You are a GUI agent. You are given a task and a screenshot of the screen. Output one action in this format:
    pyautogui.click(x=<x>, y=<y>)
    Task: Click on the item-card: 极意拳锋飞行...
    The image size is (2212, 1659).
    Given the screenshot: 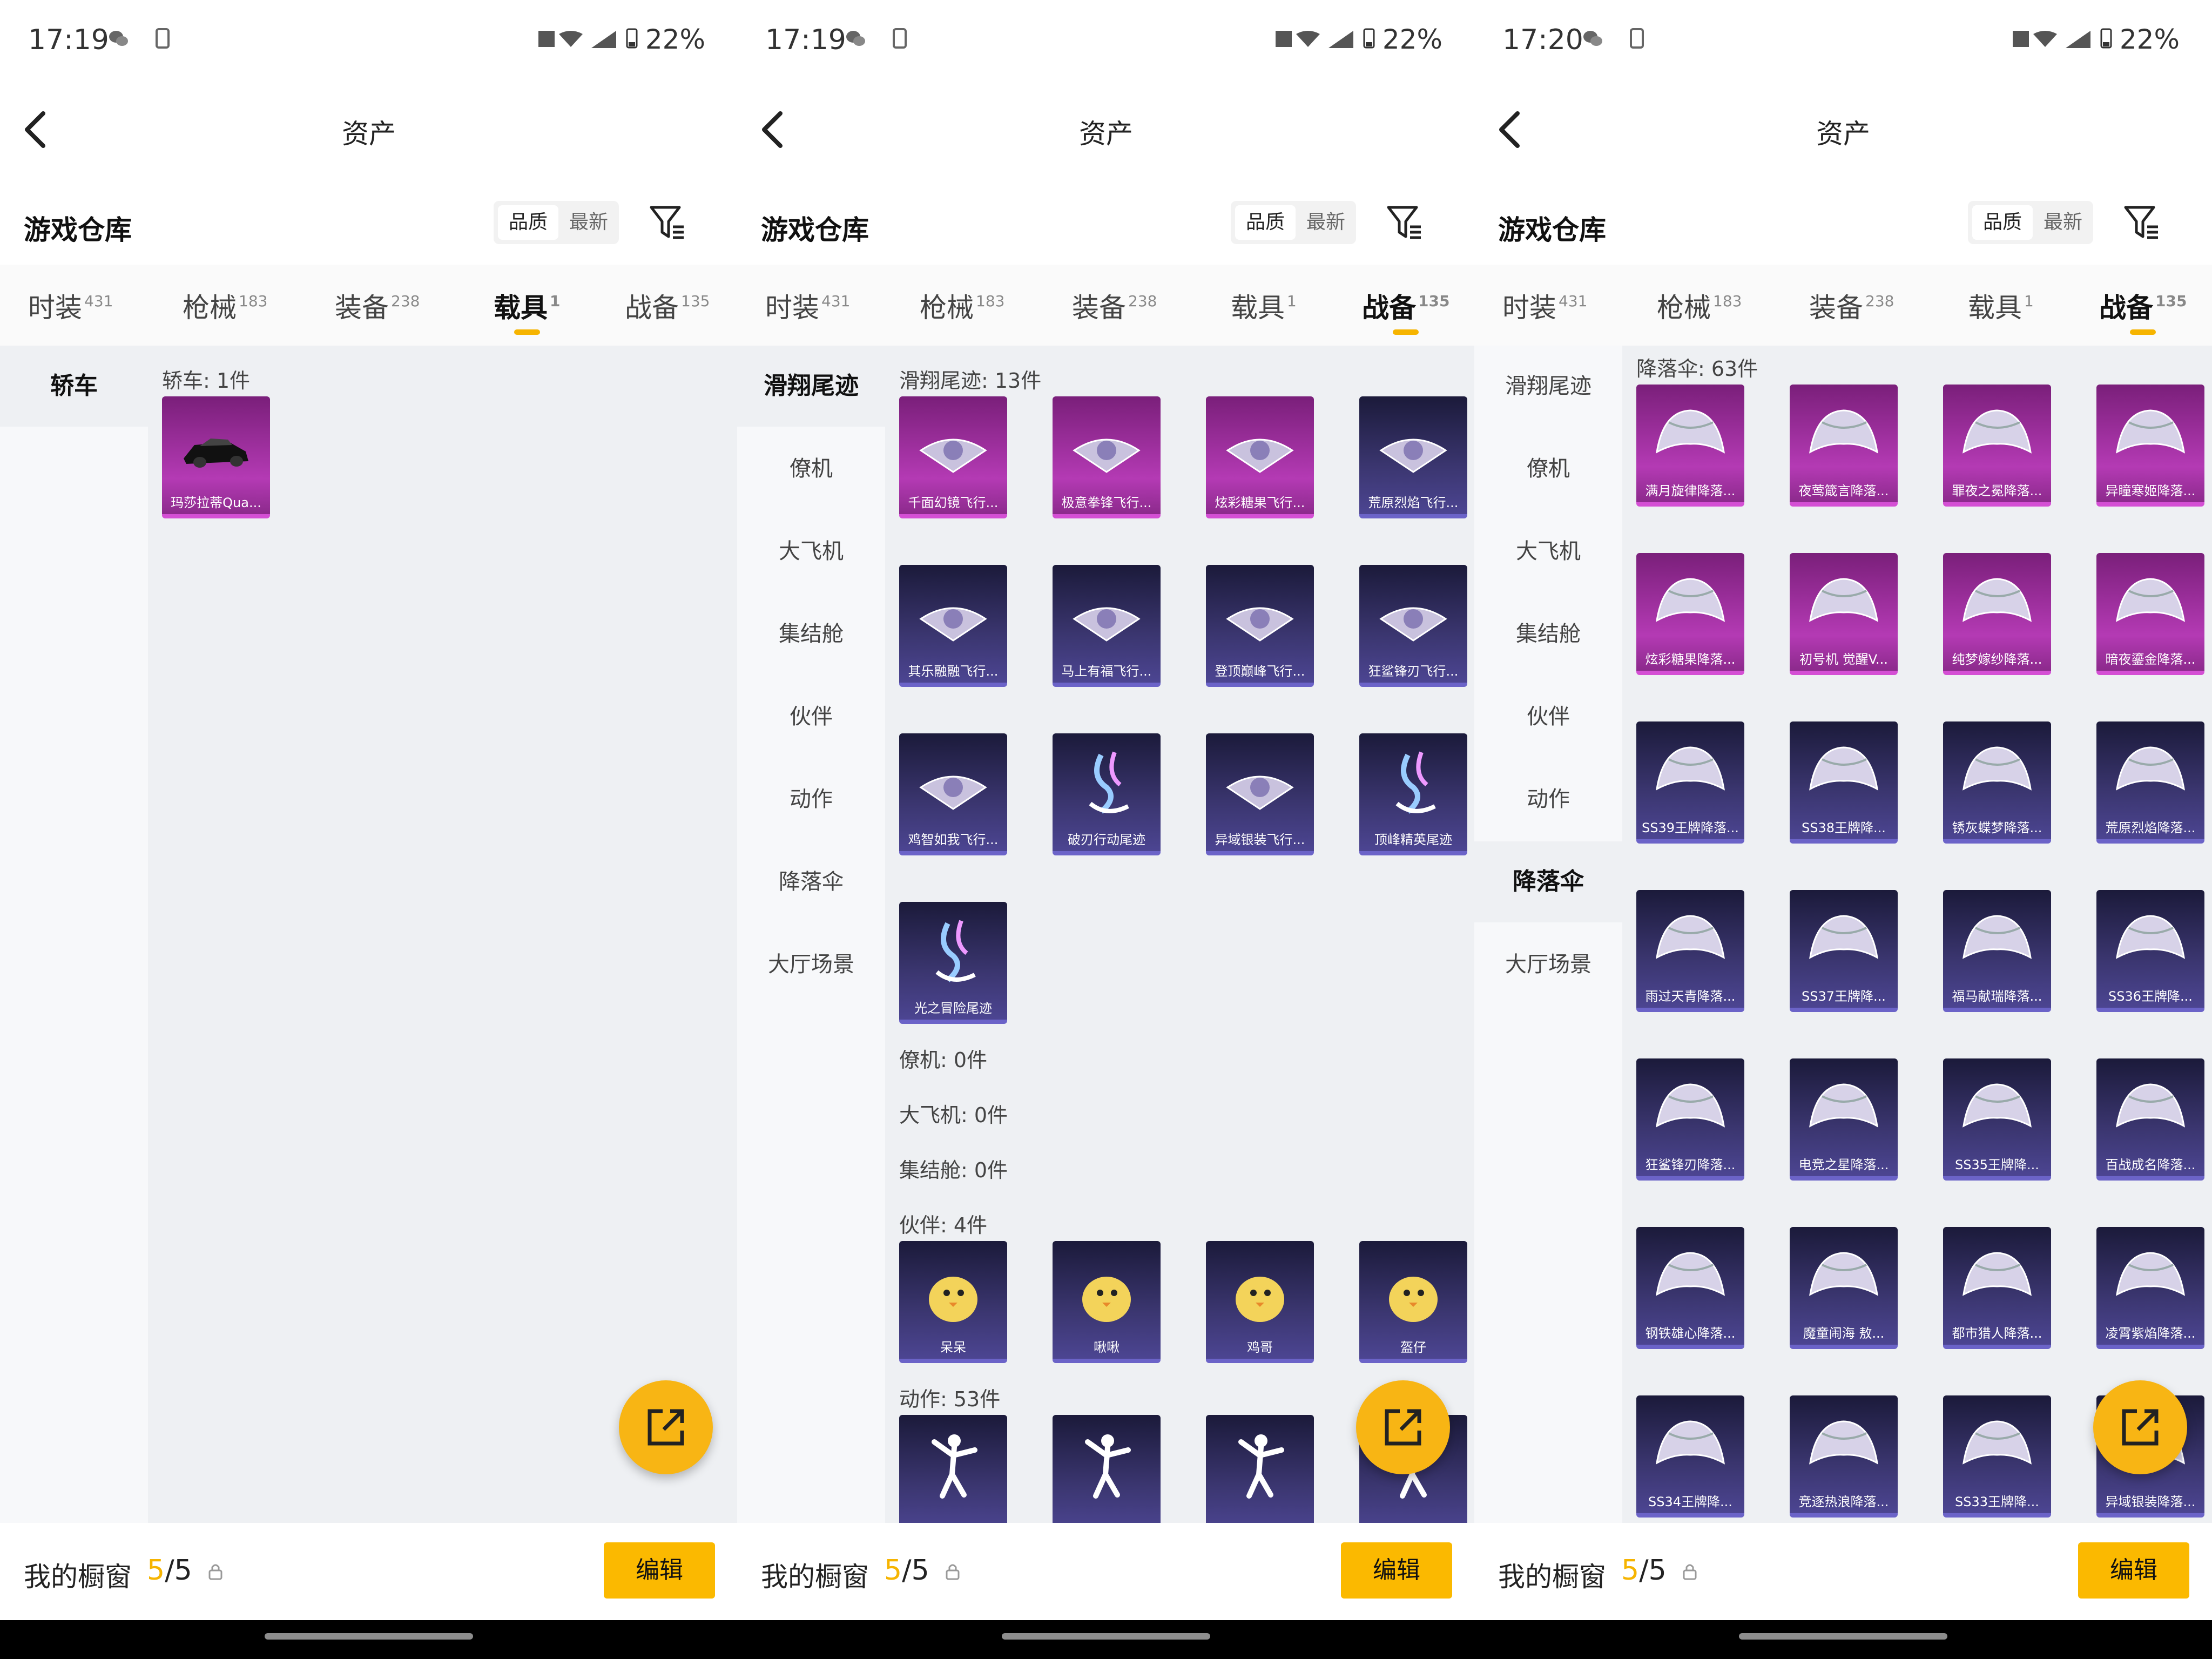 What is the action you would take?
    pyautogui.click(x=1107, y=457)
    